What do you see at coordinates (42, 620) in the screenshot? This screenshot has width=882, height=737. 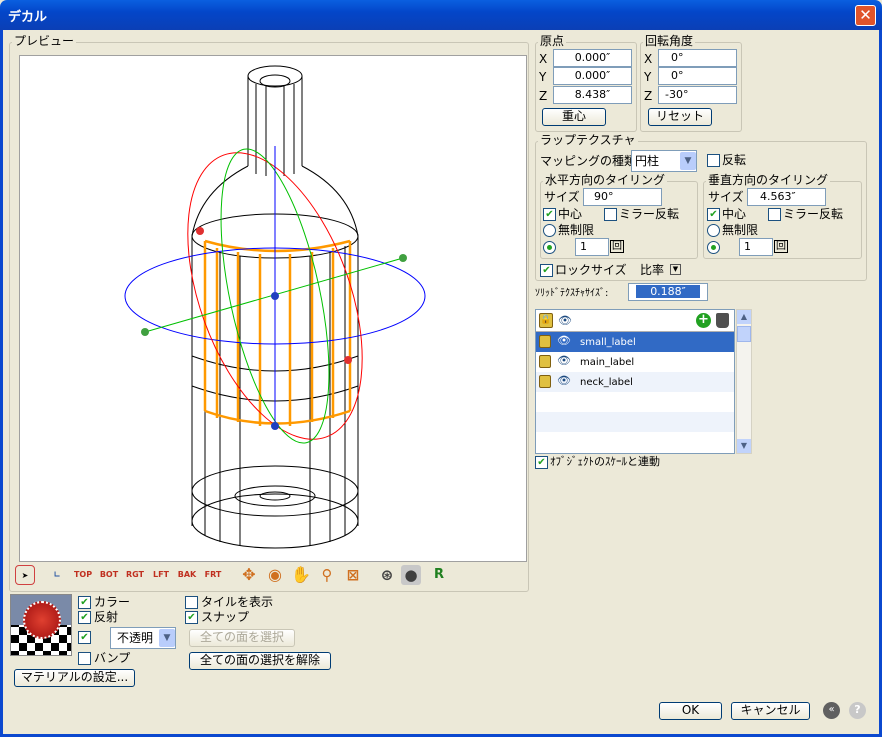 I see `red-seal-graphic` at bounding box center [42, 620].